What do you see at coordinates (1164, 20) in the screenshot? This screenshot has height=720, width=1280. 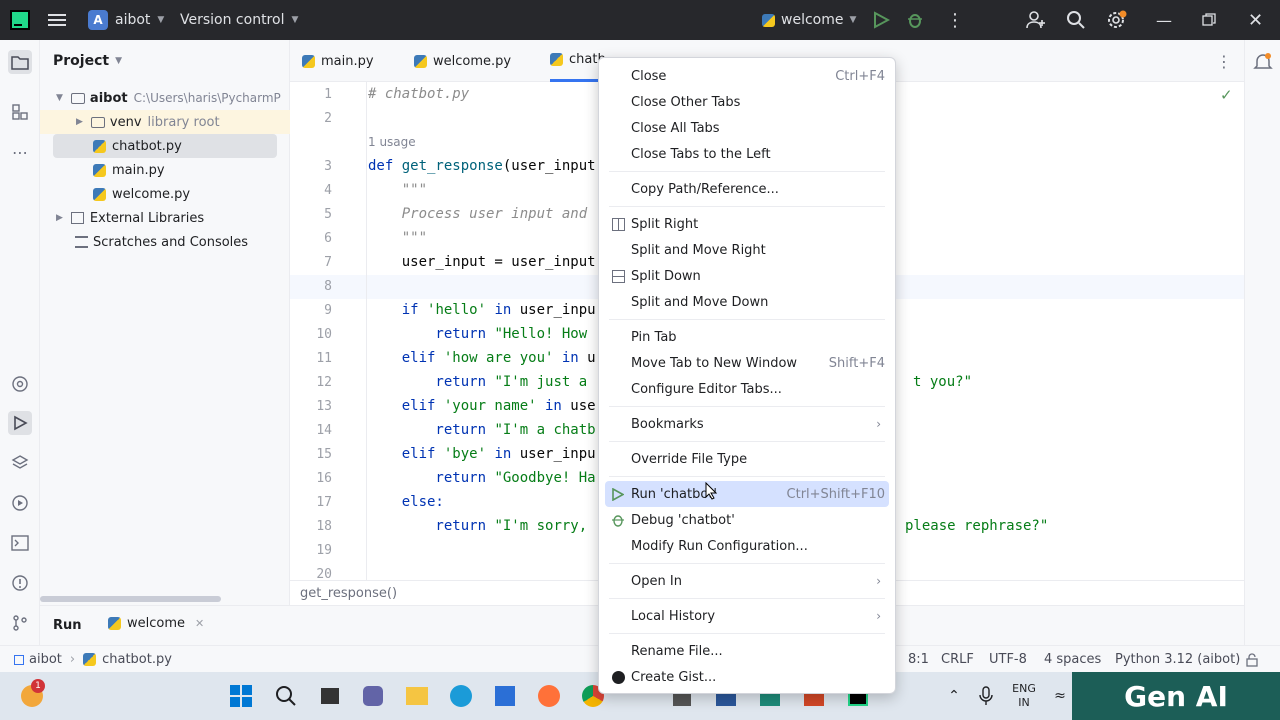 I see `minimize-icon: —` at bounding box center [1164, 20].